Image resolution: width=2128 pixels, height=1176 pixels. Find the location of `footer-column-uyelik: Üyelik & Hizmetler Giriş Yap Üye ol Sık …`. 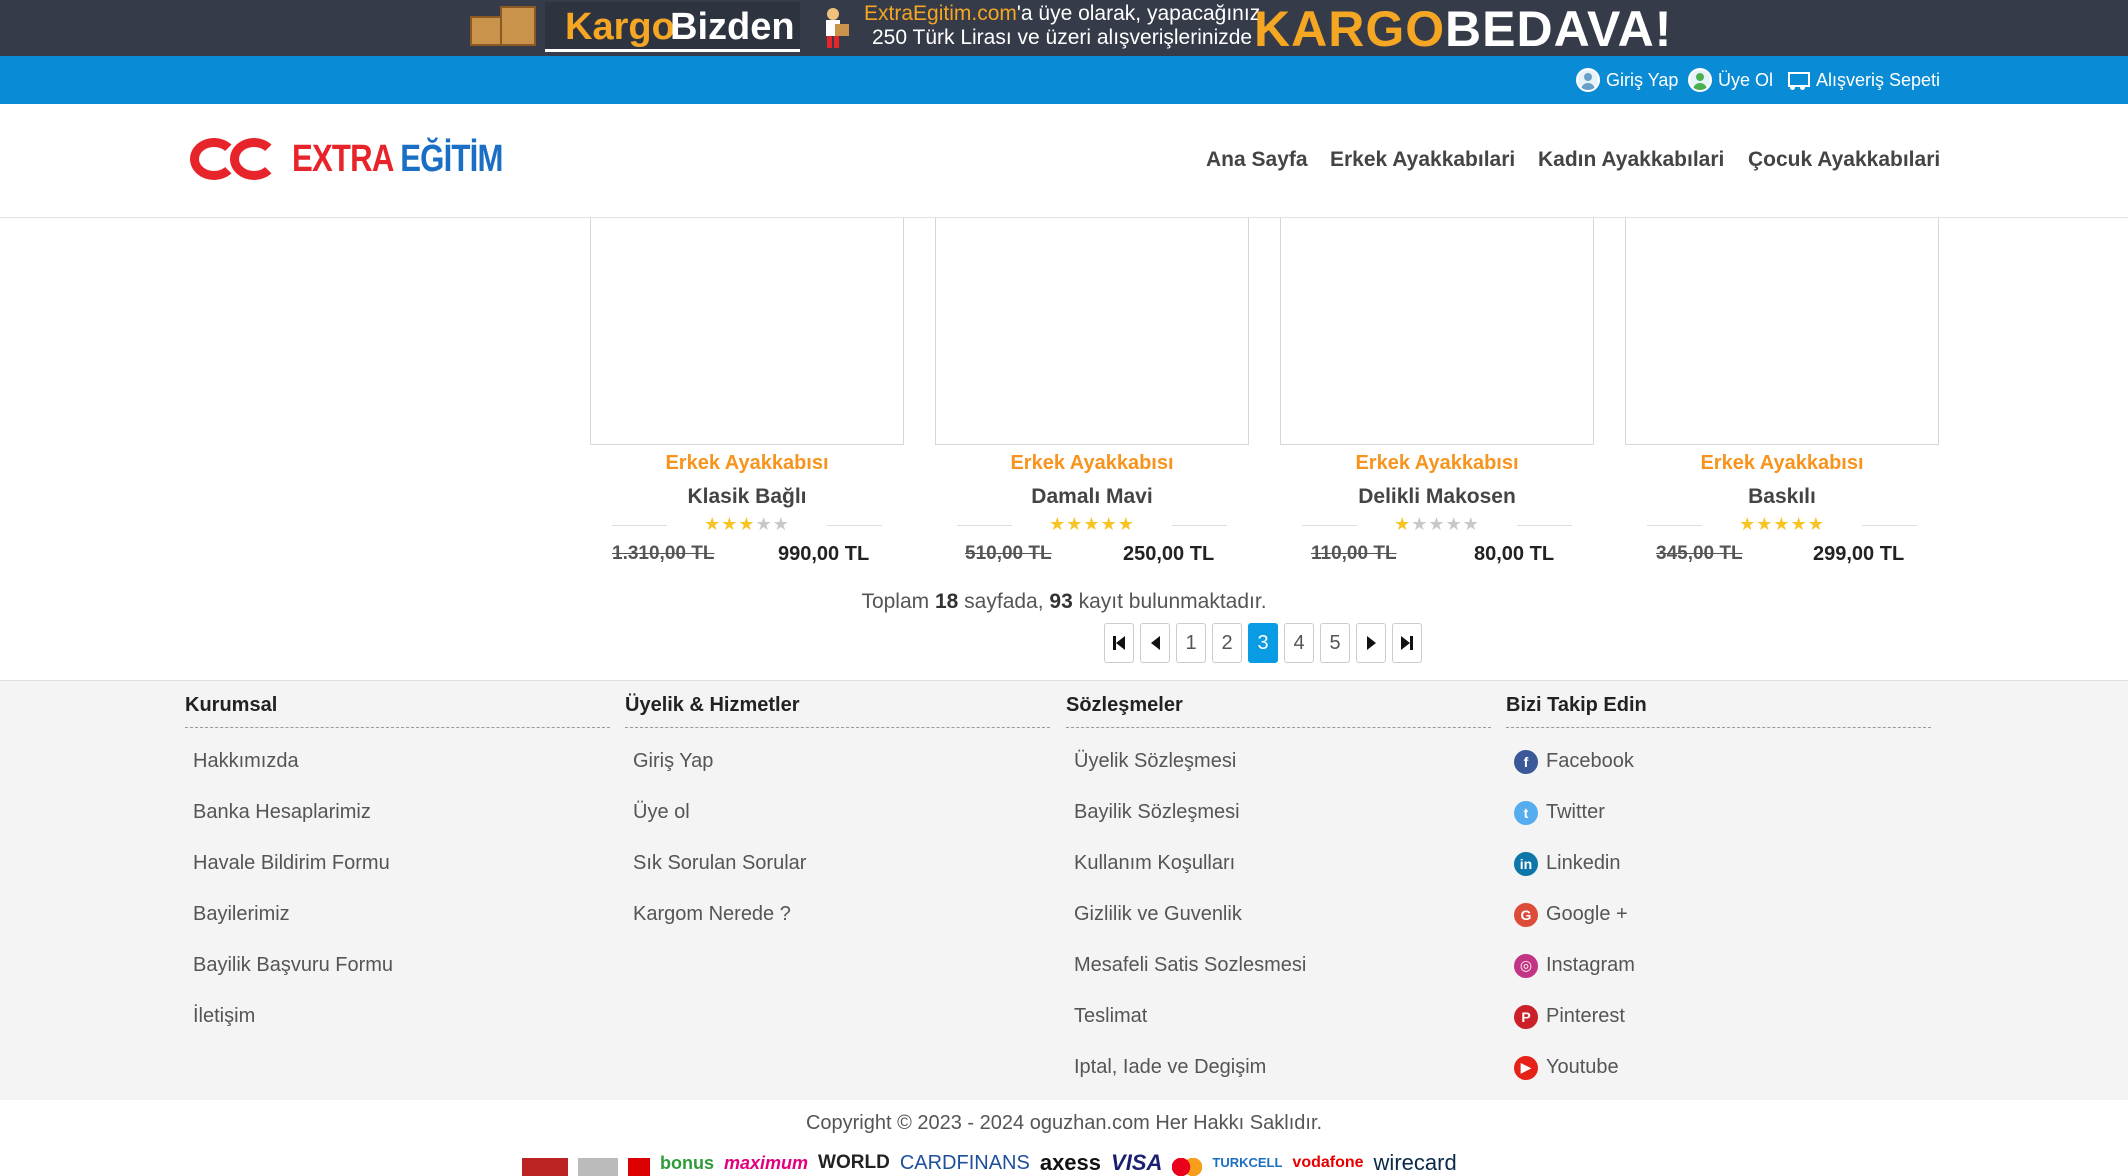

footer-column-uyelik: Üyelik & Hizmetler Giriş Yap Üye ol Sık … is located at coordinates (837, 815).